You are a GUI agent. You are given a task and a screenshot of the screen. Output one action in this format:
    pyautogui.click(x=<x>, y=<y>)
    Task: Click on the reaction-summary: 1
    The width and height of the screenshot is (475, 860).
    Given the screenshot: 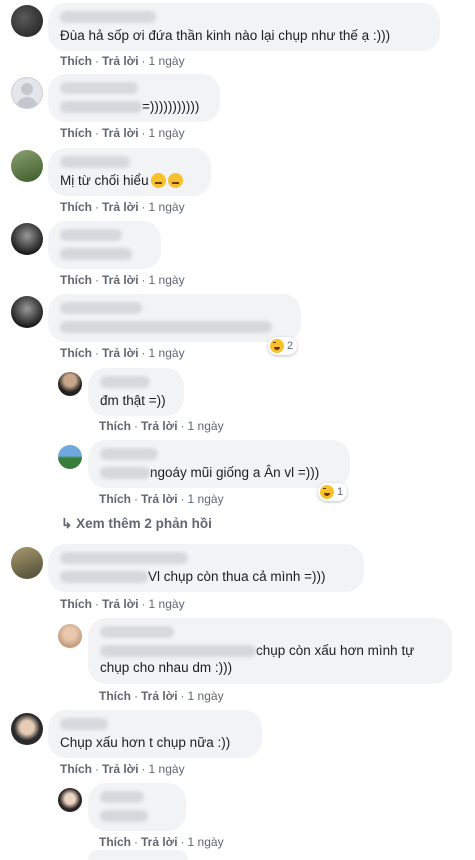 What is the action you would take?
    pyautogui.click(x=333, y=492)
    